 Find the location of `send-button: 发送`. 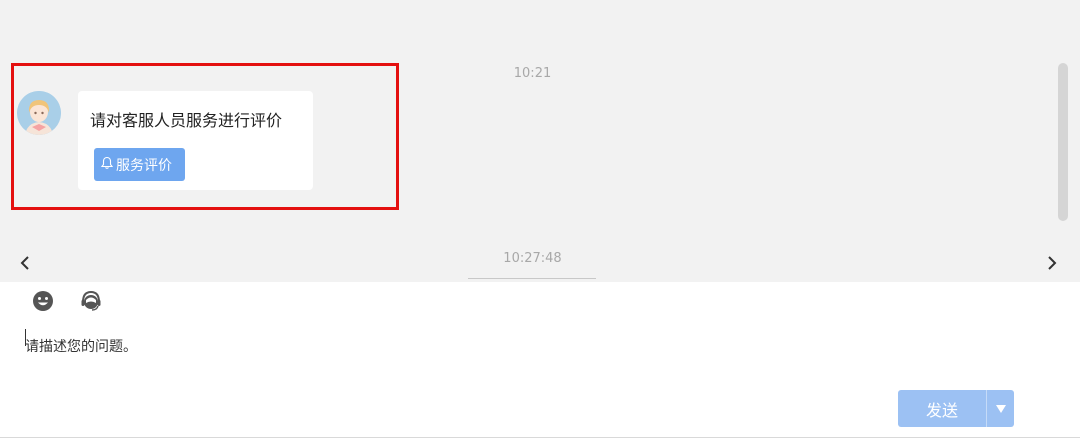

send-button: 发送 is located at coordinates (942, 408).